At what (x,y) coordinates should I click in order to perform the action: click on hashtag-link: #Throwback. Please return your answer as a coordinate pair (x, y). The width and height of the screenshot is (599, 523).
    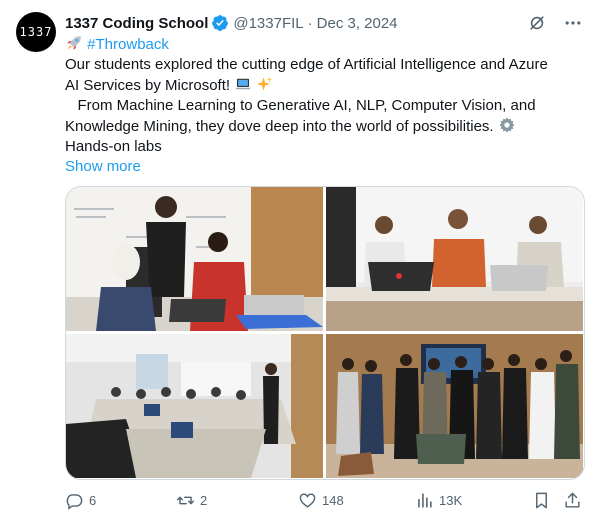
    Looking at the image, I should click on (128, 44).